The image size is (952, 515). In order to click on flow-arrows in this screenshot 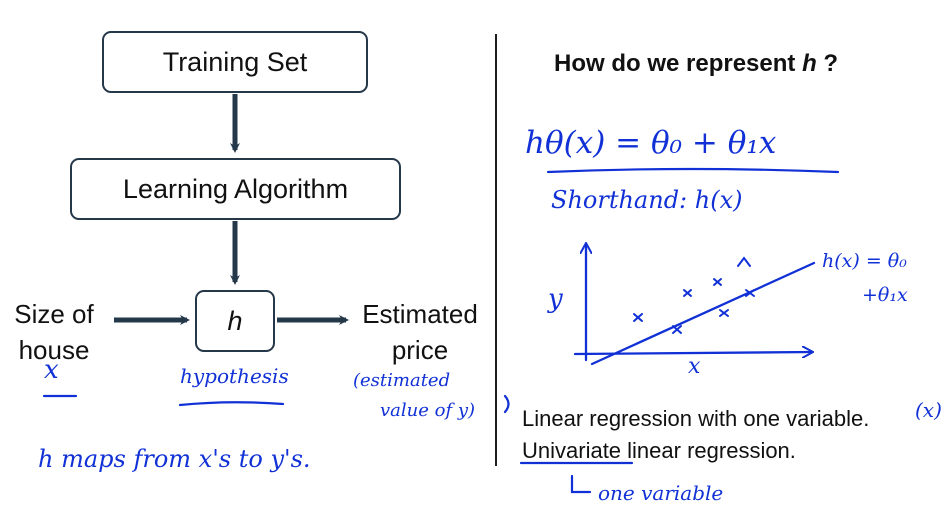, I will do `click(231, 209)`.